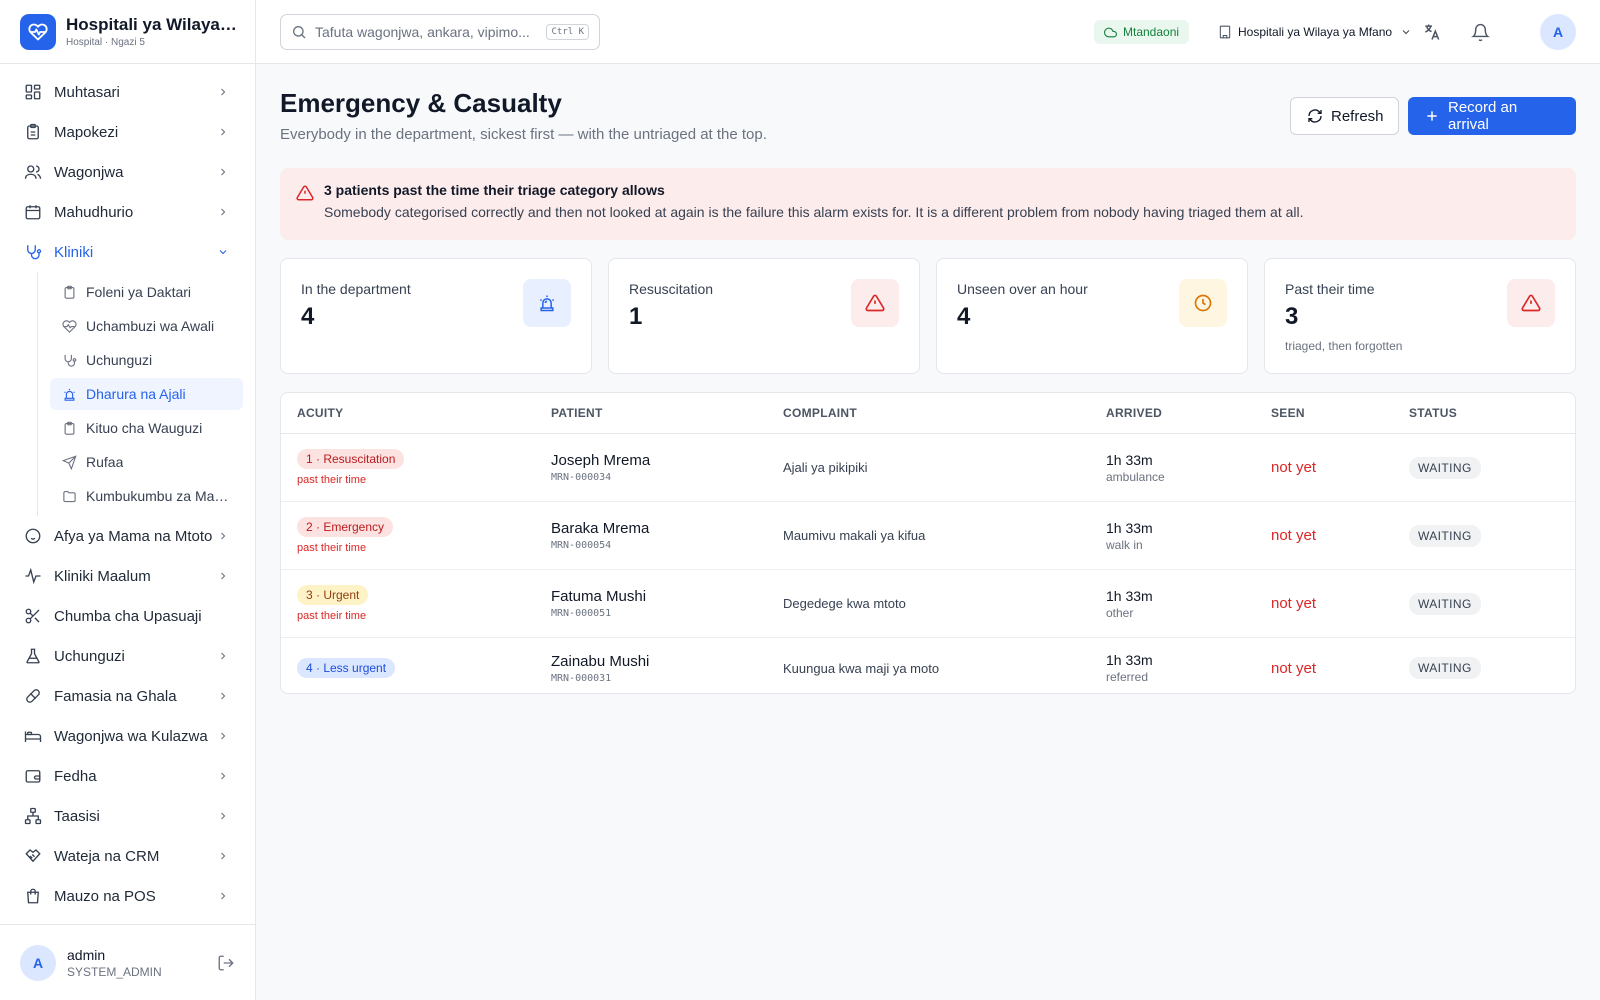  I want to click on sidebar-subitem-uchambuzi-wa-awali: Uchambuzi wa Awali, so click(146, 326).